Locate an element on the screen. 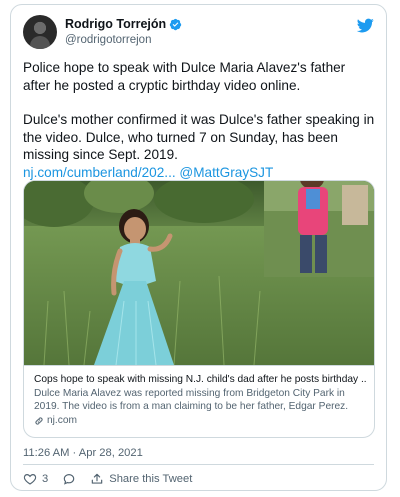 This screenshot has height=497, width=400. share-button: Share this Tweet is located at coordinates (141, 479).